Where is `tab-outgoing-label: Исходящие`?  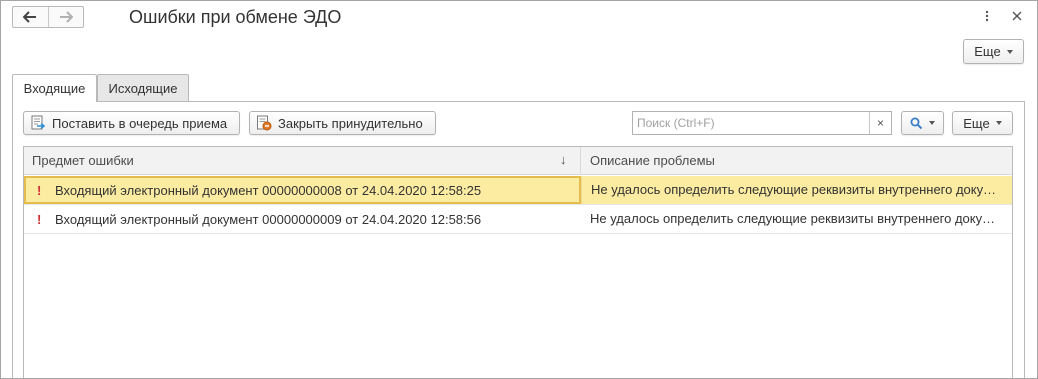 tab-outgoing-label: Исходящие is located at coordinates (143, 88).